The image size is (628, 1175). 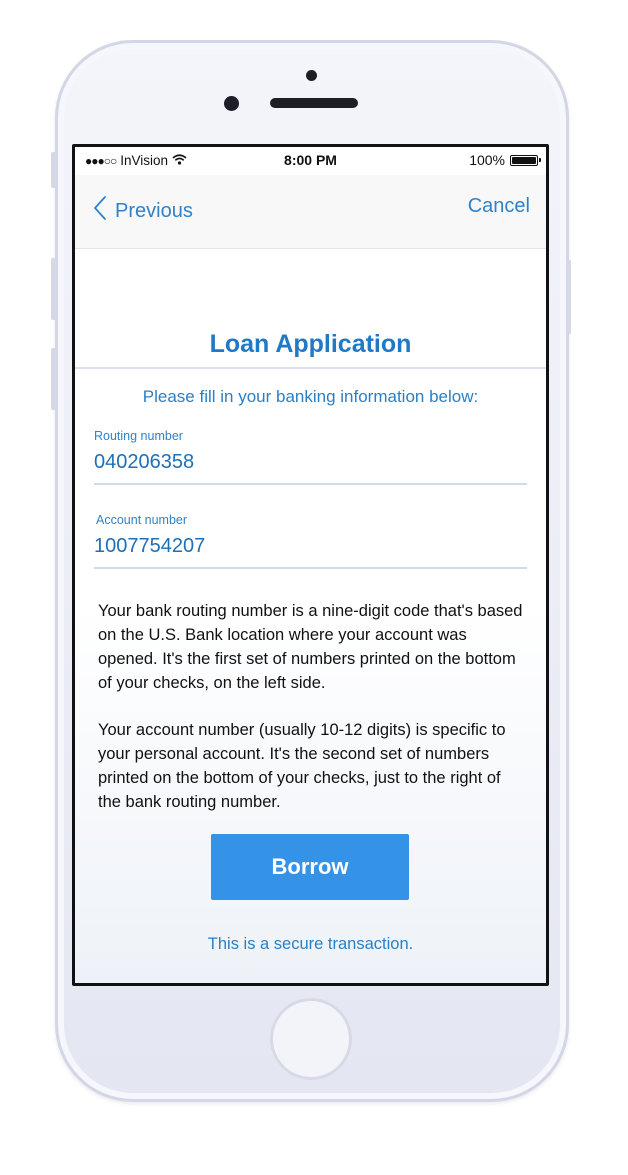 What do you see at coordinates (310, 867) in the screenshot?
I see `borrow-button: Borrow` at bounding box center [310, 867].